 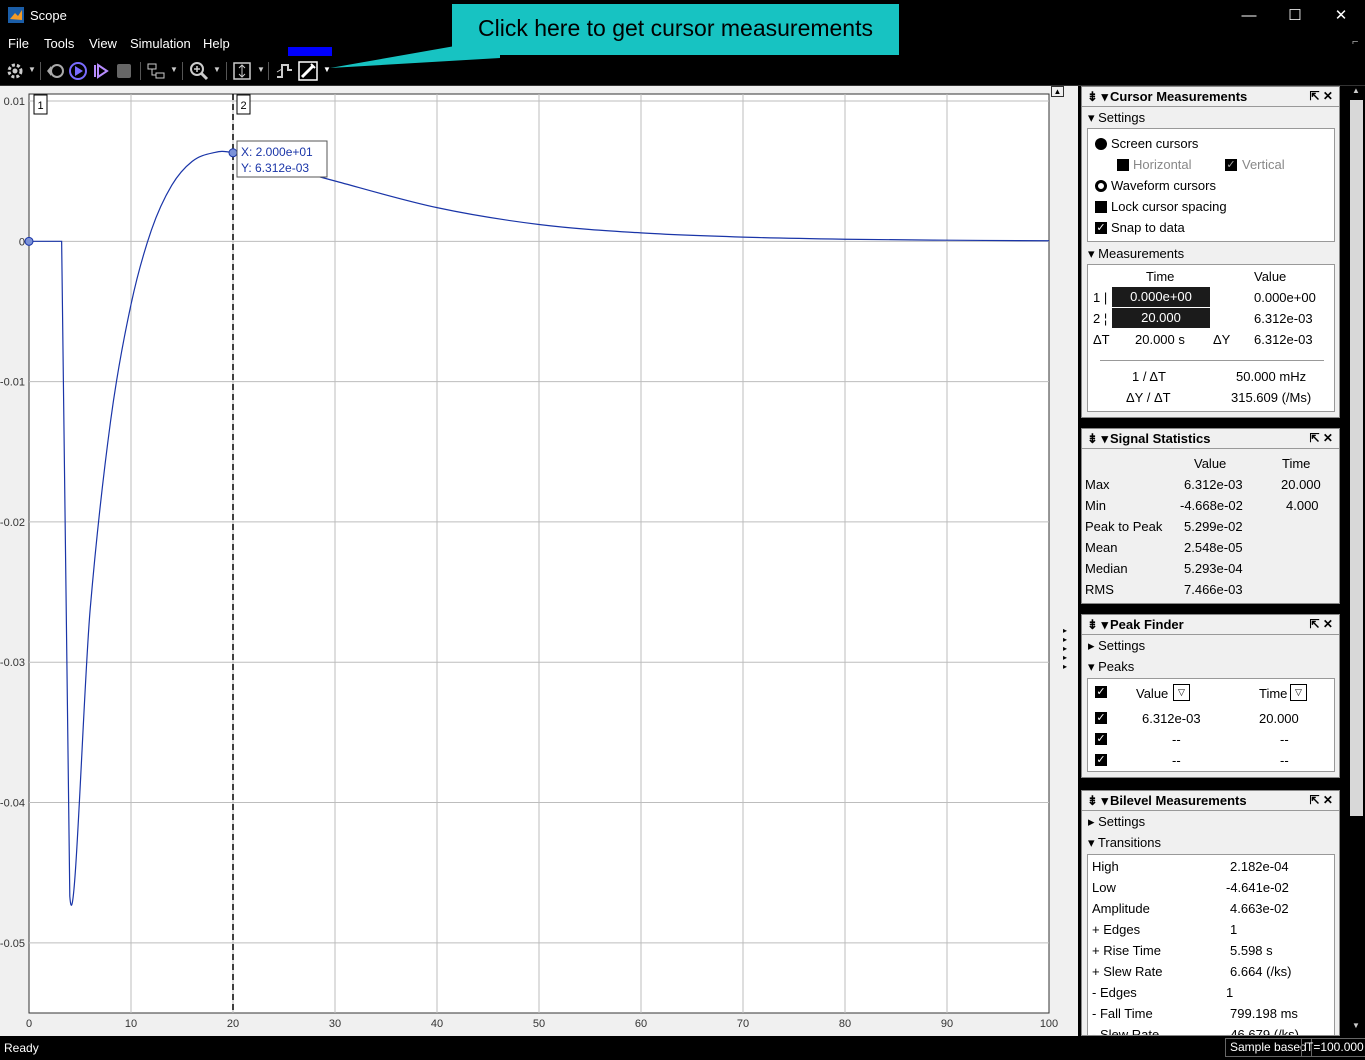 What do you see at coordinates (78, 71) in the screenshot?
I see `run-icon` at bounding box center [78, 71].